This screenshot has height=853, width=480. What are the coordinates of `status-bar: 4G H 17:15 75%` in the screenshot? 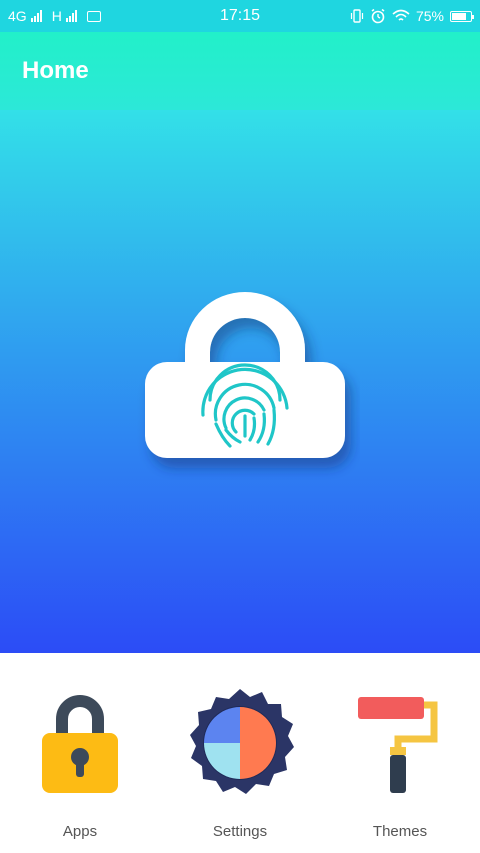 It's located at (240, 16).